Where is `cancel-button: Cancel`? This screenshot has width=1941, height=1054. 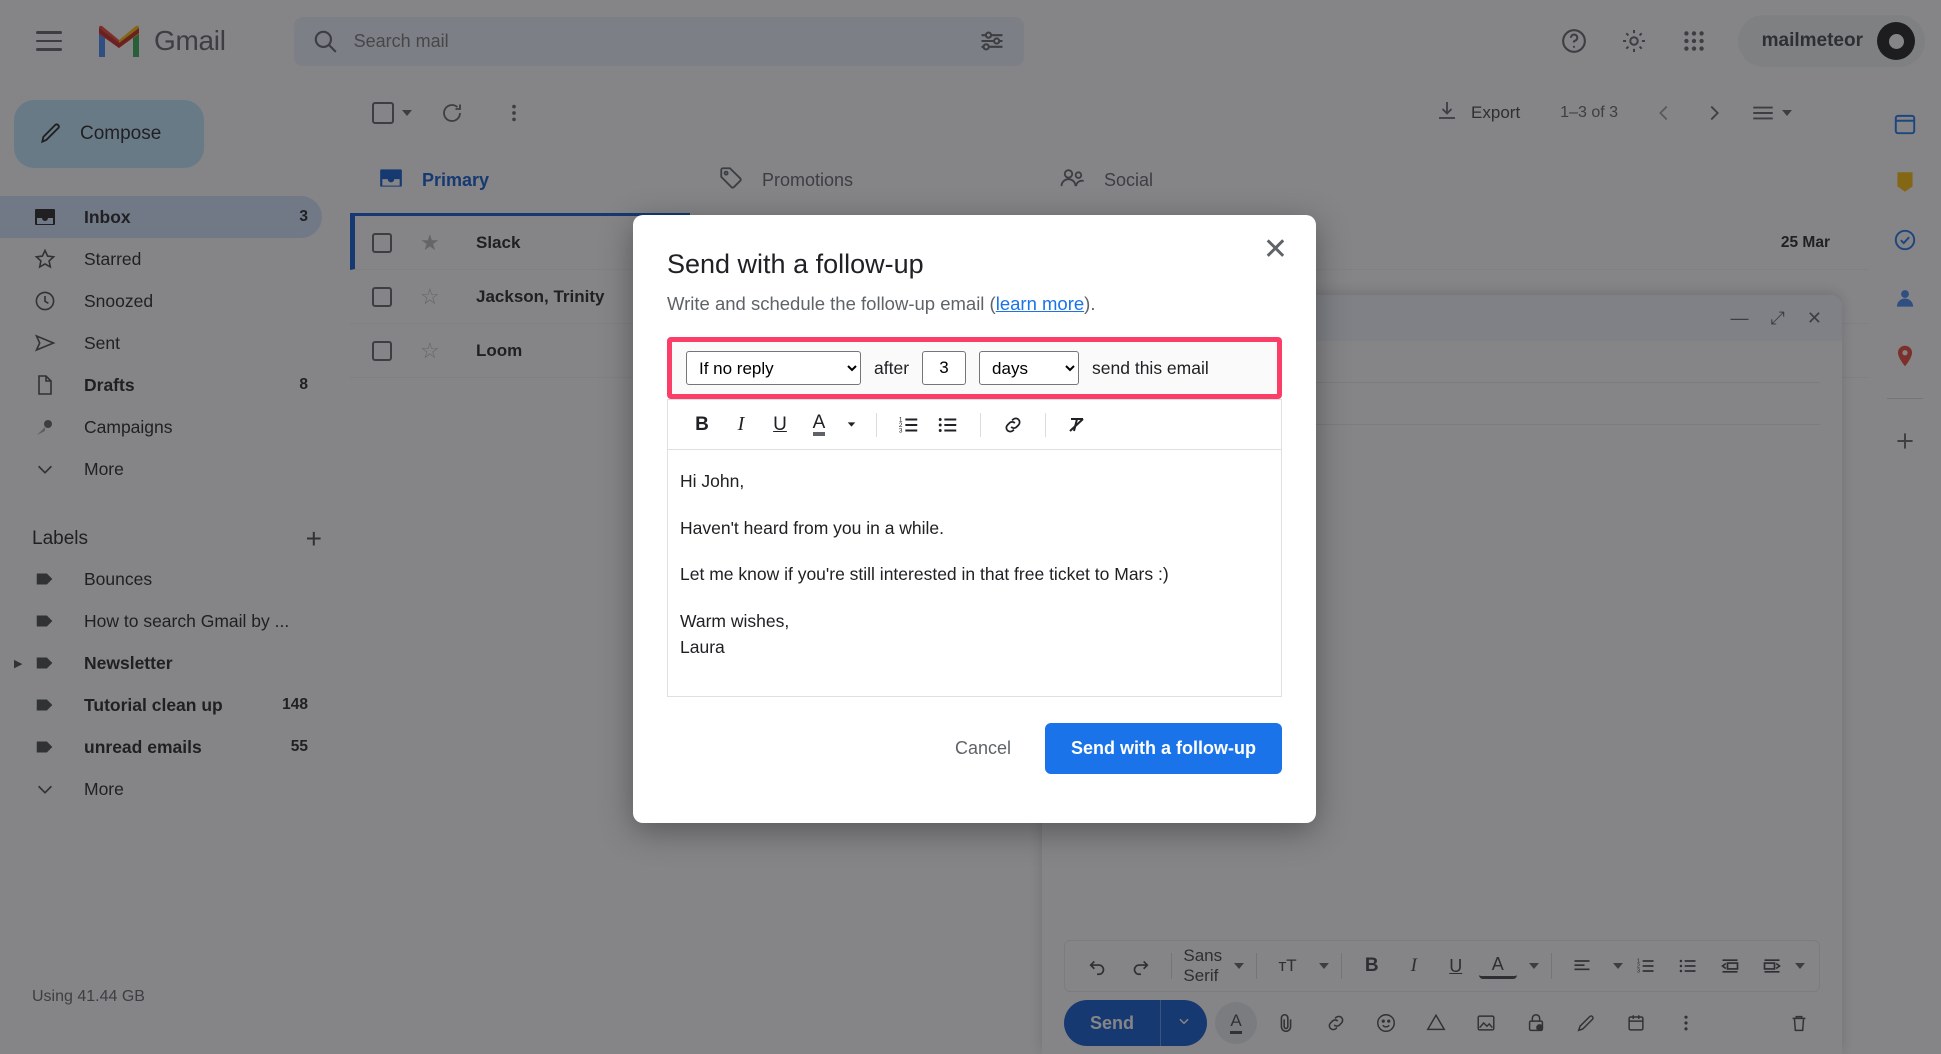
cancel-button: Cancel is located at coordinates (983, 748).